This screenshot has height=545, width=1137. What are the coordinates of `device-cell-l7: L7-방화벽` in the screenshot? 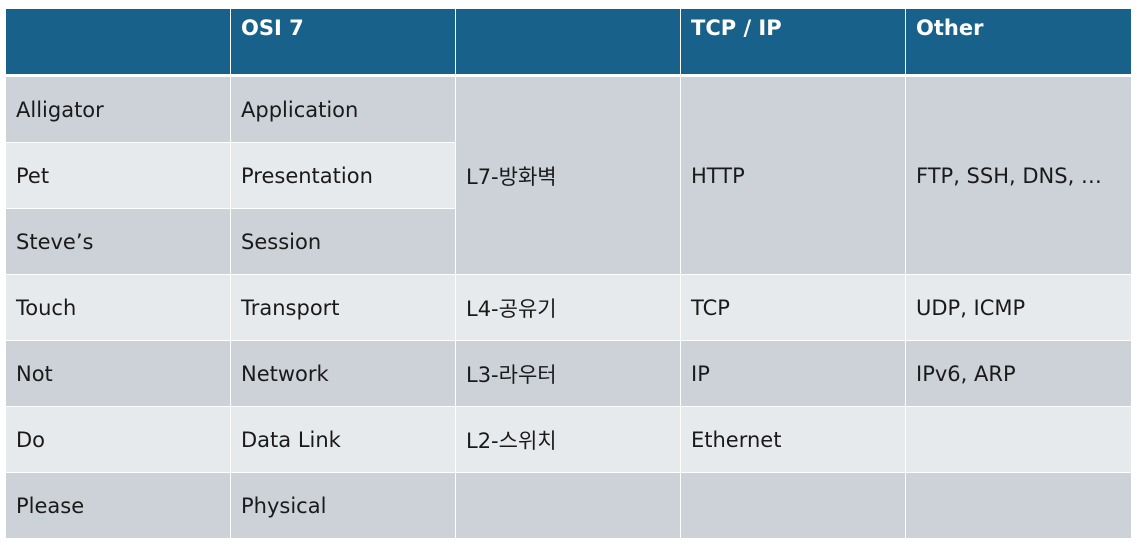 It's located at (568, 175).